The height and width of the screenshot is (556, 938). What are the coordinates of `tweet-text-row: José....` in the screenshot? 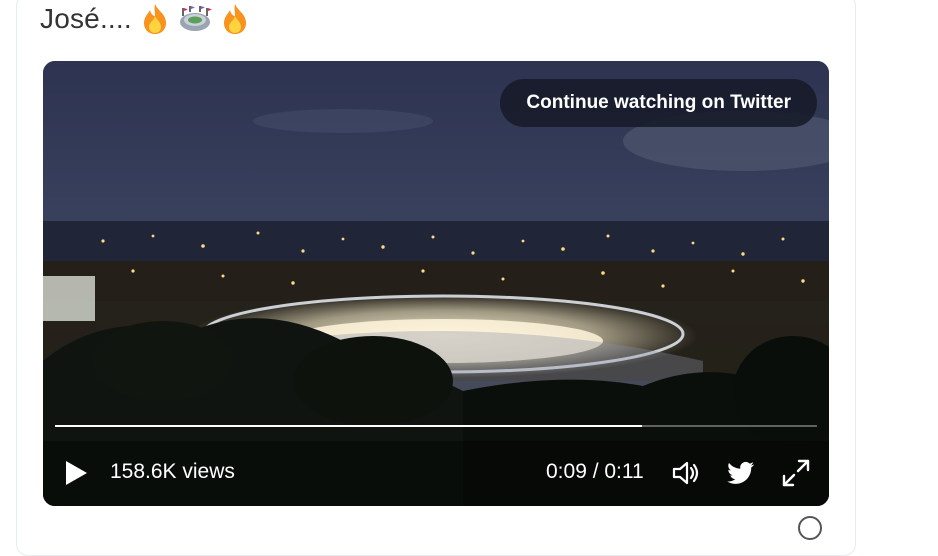 It's located at (146, 19).